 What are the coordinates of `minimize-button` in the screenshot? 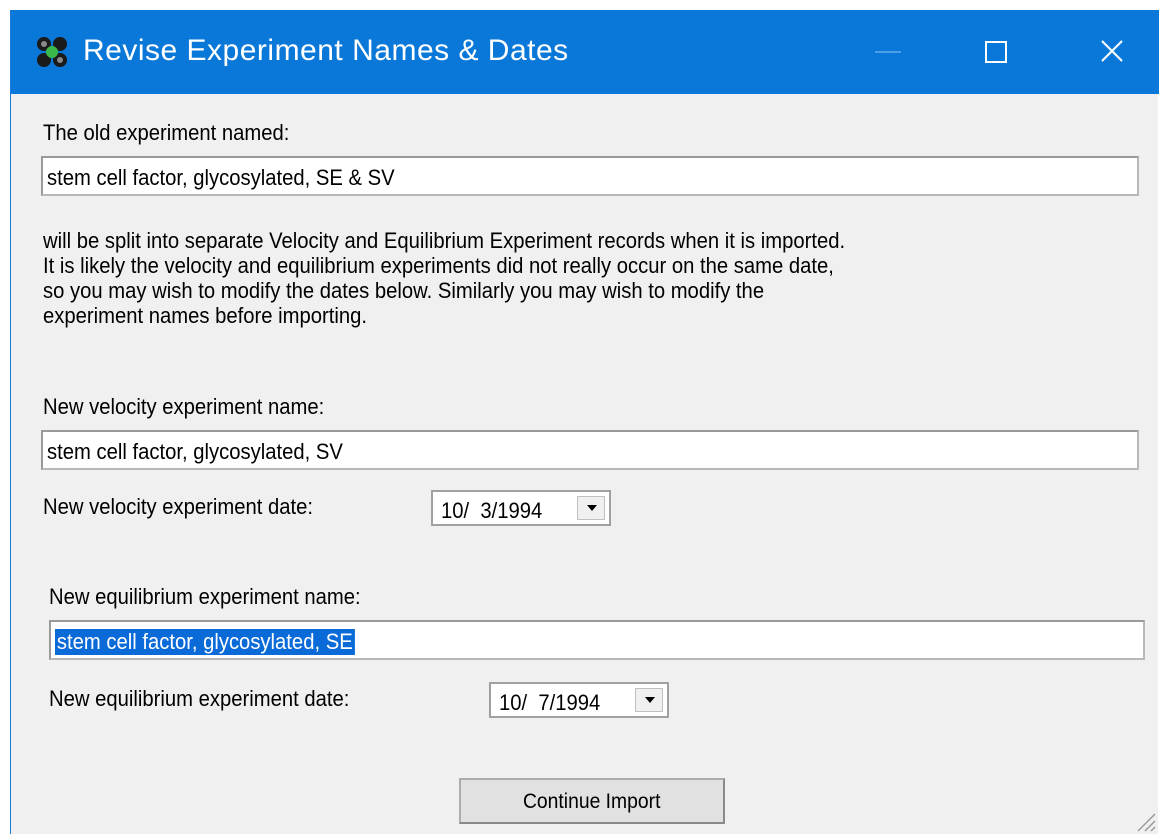 It's located at (896, 52).